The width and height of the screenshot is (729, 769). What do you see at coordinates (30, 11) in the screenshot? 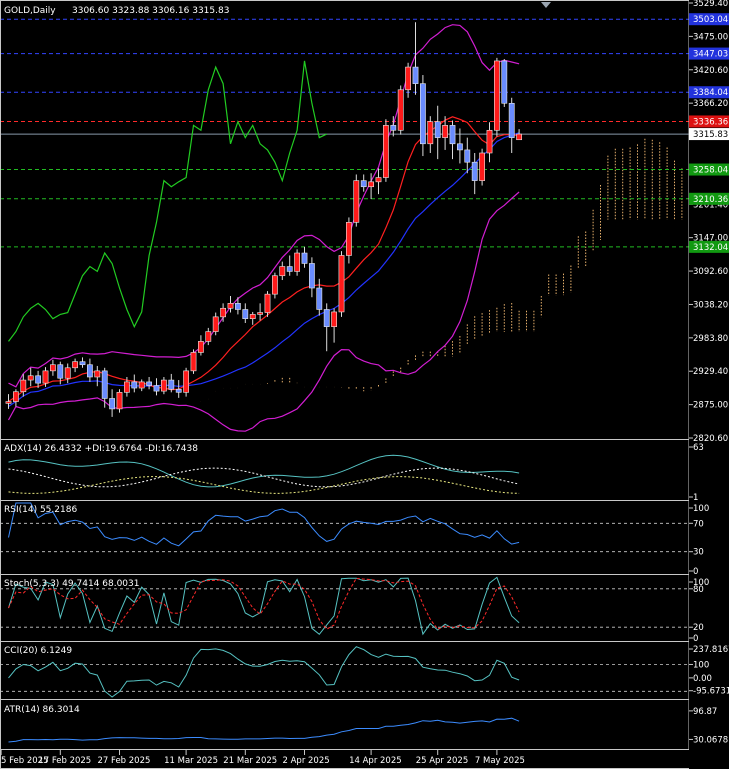
I see `symbol-label: GOLD,Daily` at bounding box center [30, 11].